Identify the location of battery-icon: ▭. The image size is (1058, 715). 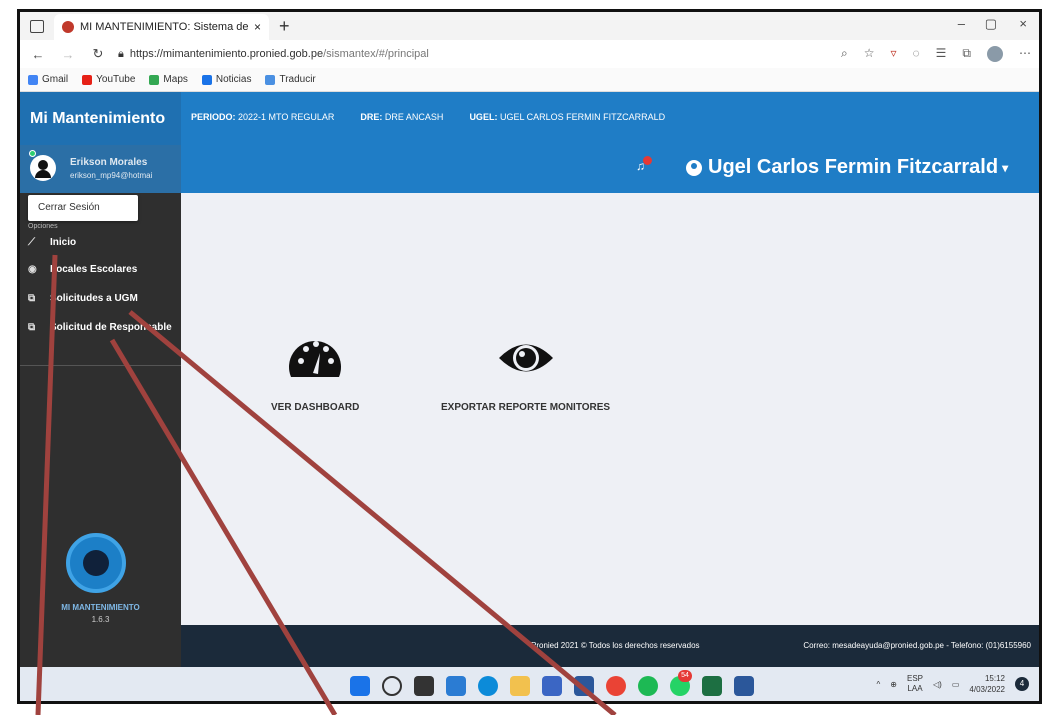
(956, 684).